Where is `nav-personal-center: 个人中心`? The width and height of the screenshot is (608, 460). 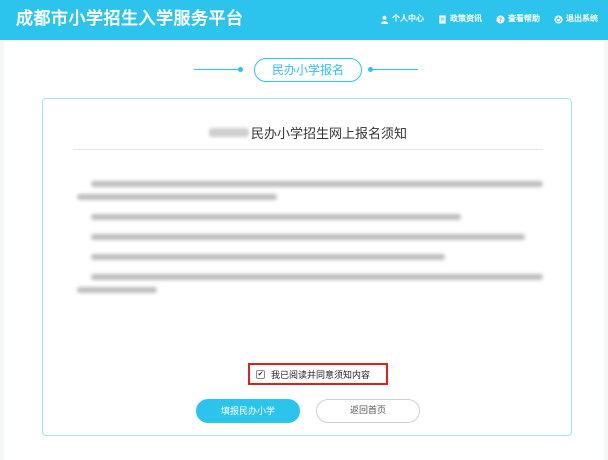
nav-personal-center: 个人中心 is located at coordinates (402, 19).